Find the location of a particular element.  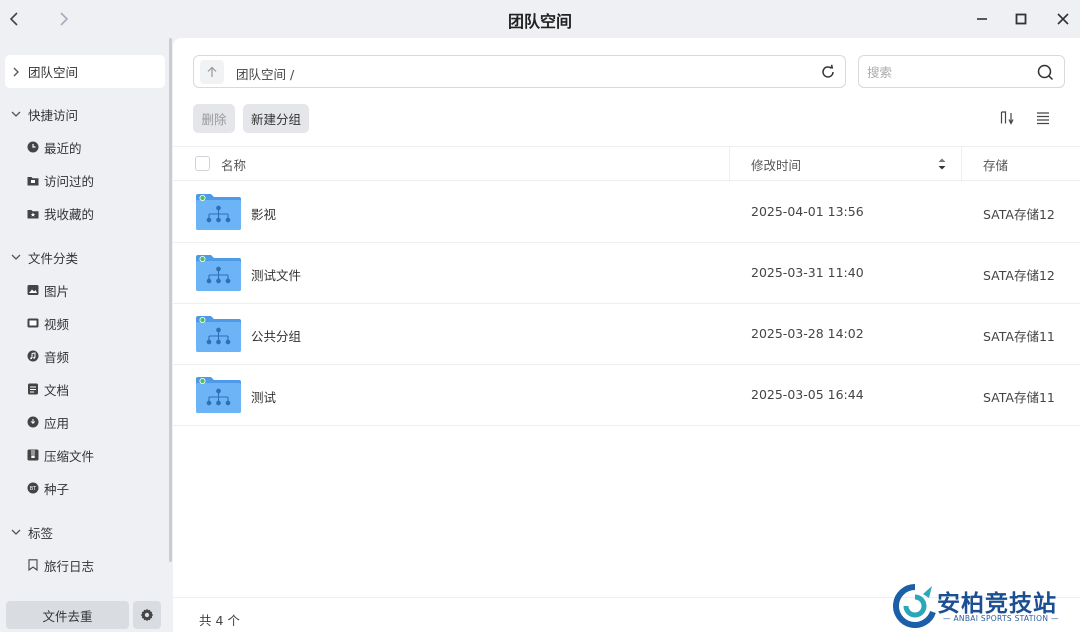

search-box is located at coordinates (961, 71).